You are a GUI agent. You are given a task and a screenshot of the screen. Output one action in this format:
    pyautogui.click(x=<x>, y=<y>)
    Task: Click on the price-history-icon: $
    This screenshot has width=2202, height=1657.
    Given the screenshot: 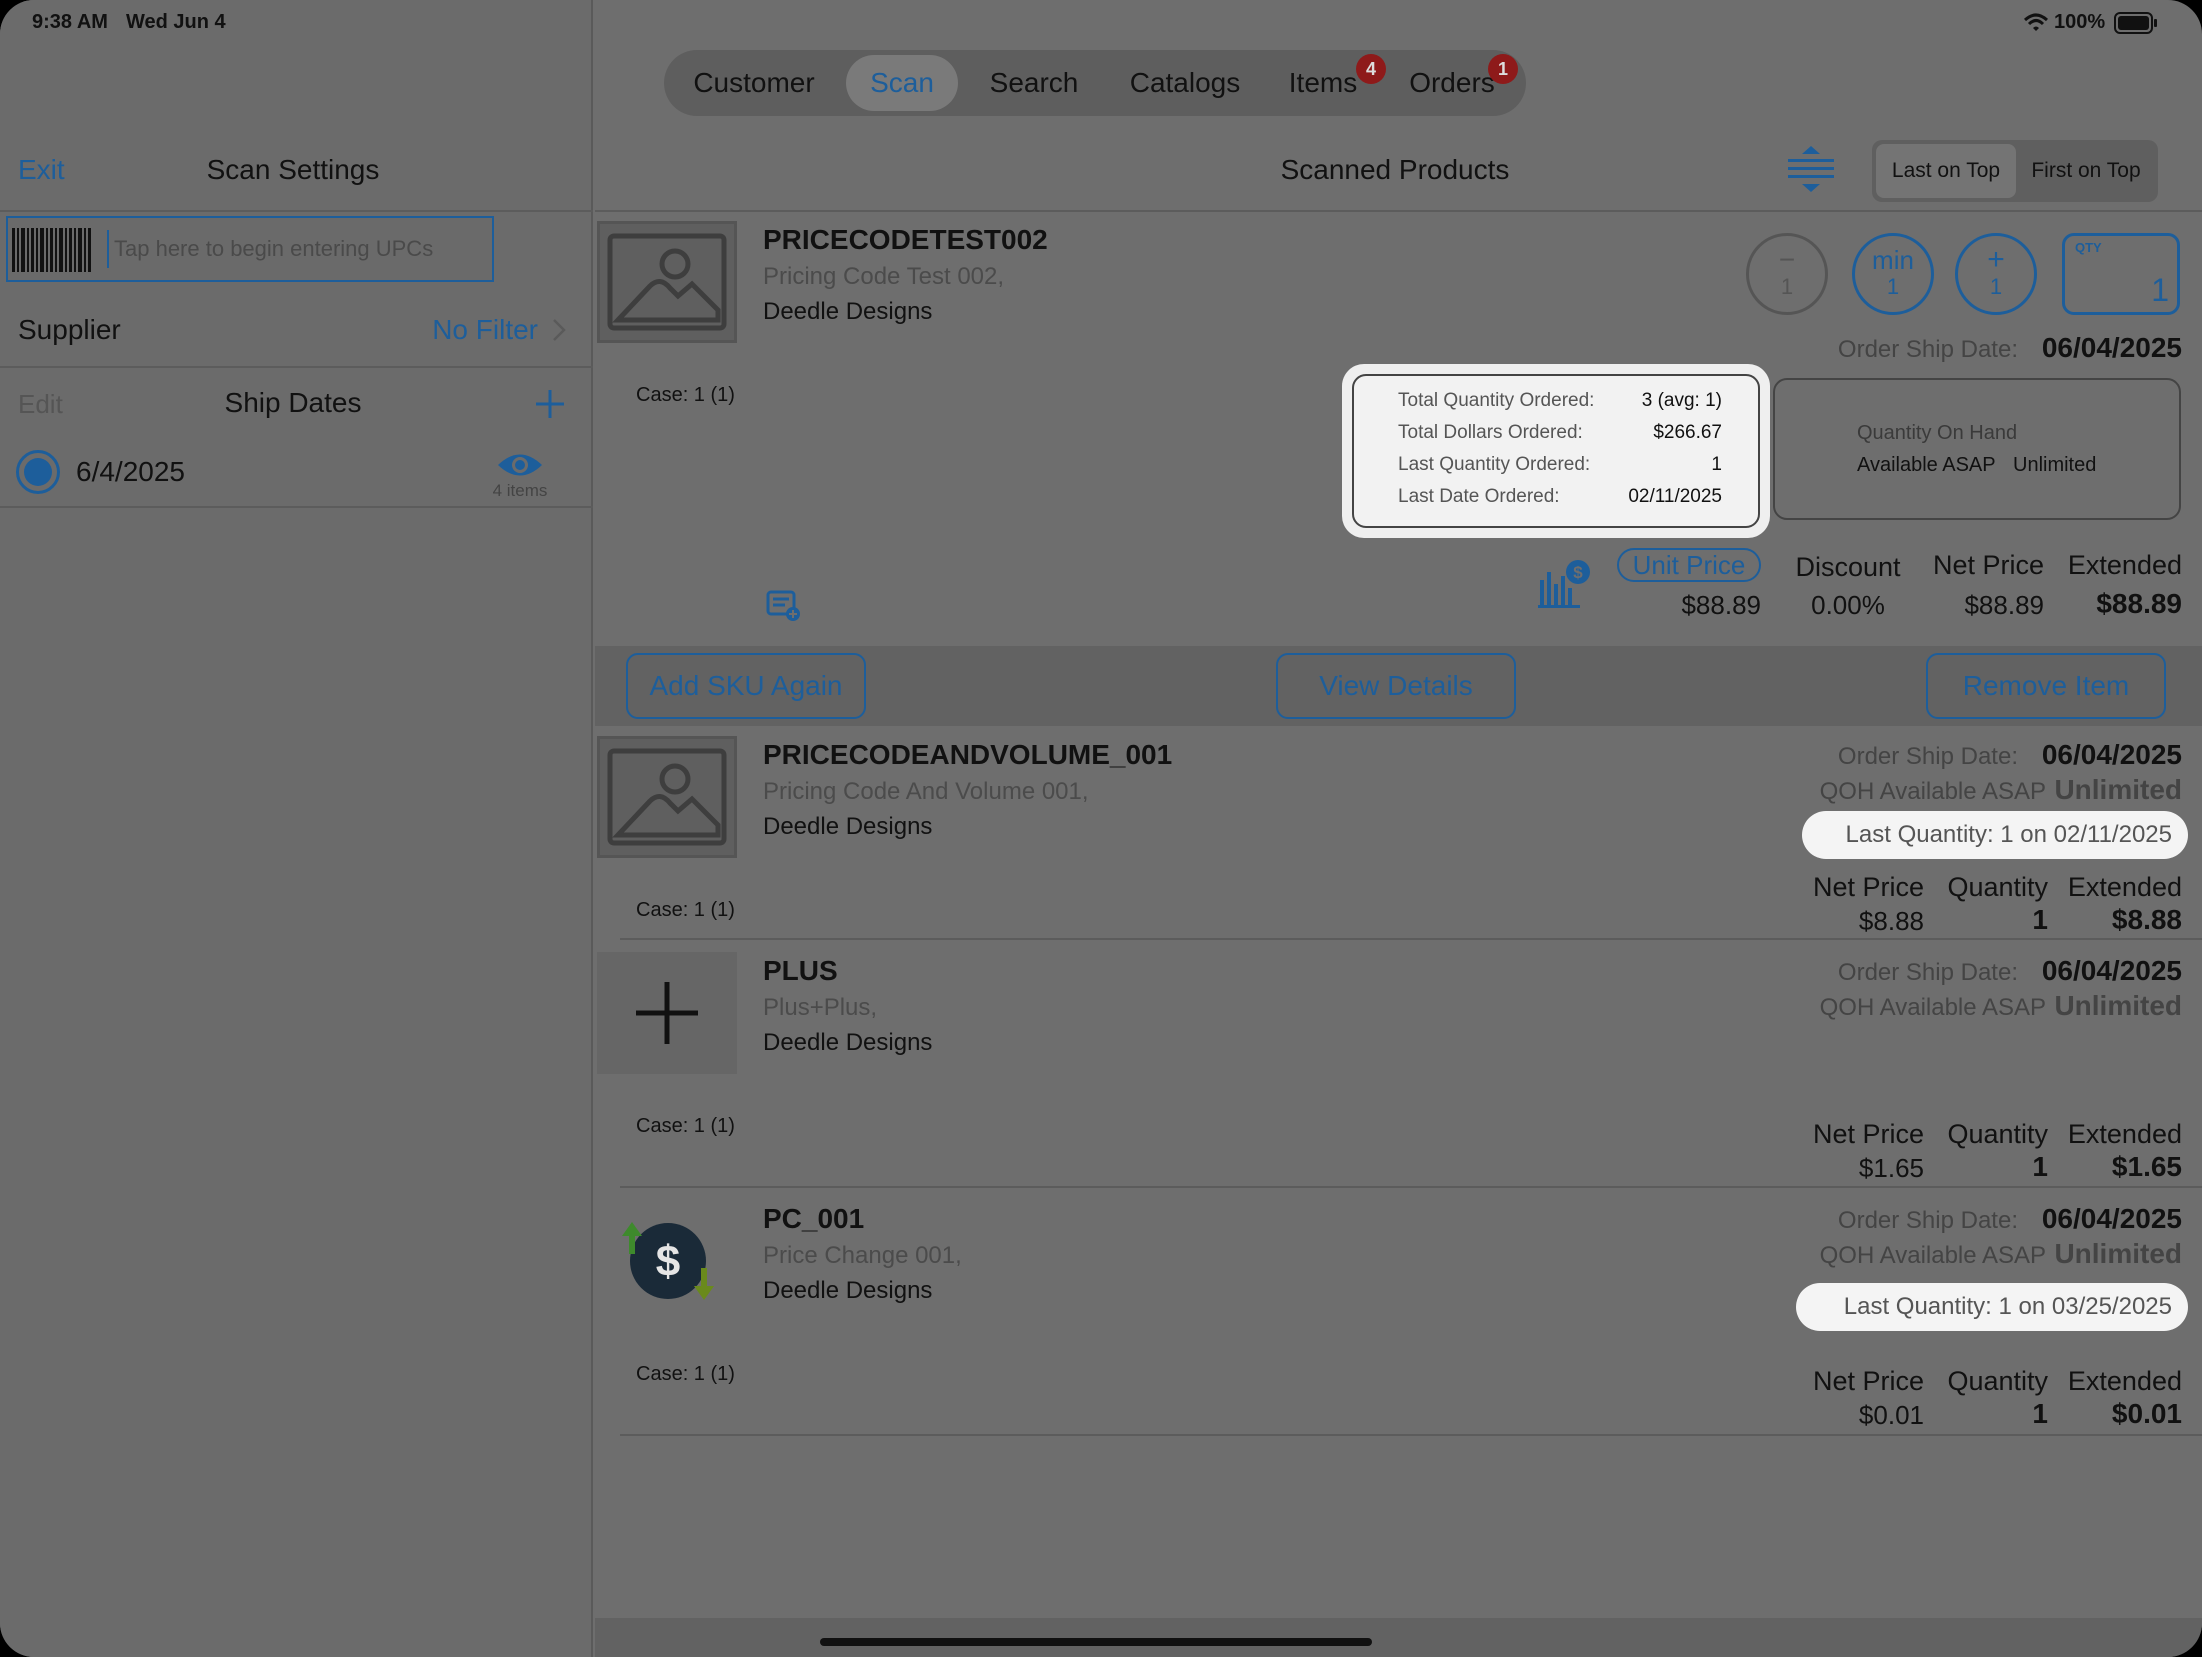 What is the action you would take?
    pyautogui.click(x=1566, y=583)
    